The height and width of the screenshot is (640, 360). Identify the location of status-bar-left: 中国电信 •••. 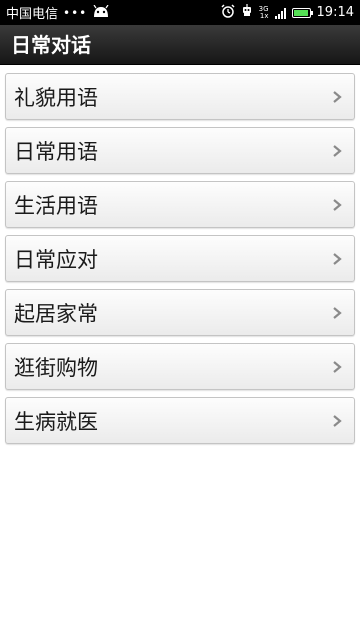
(58, 12).